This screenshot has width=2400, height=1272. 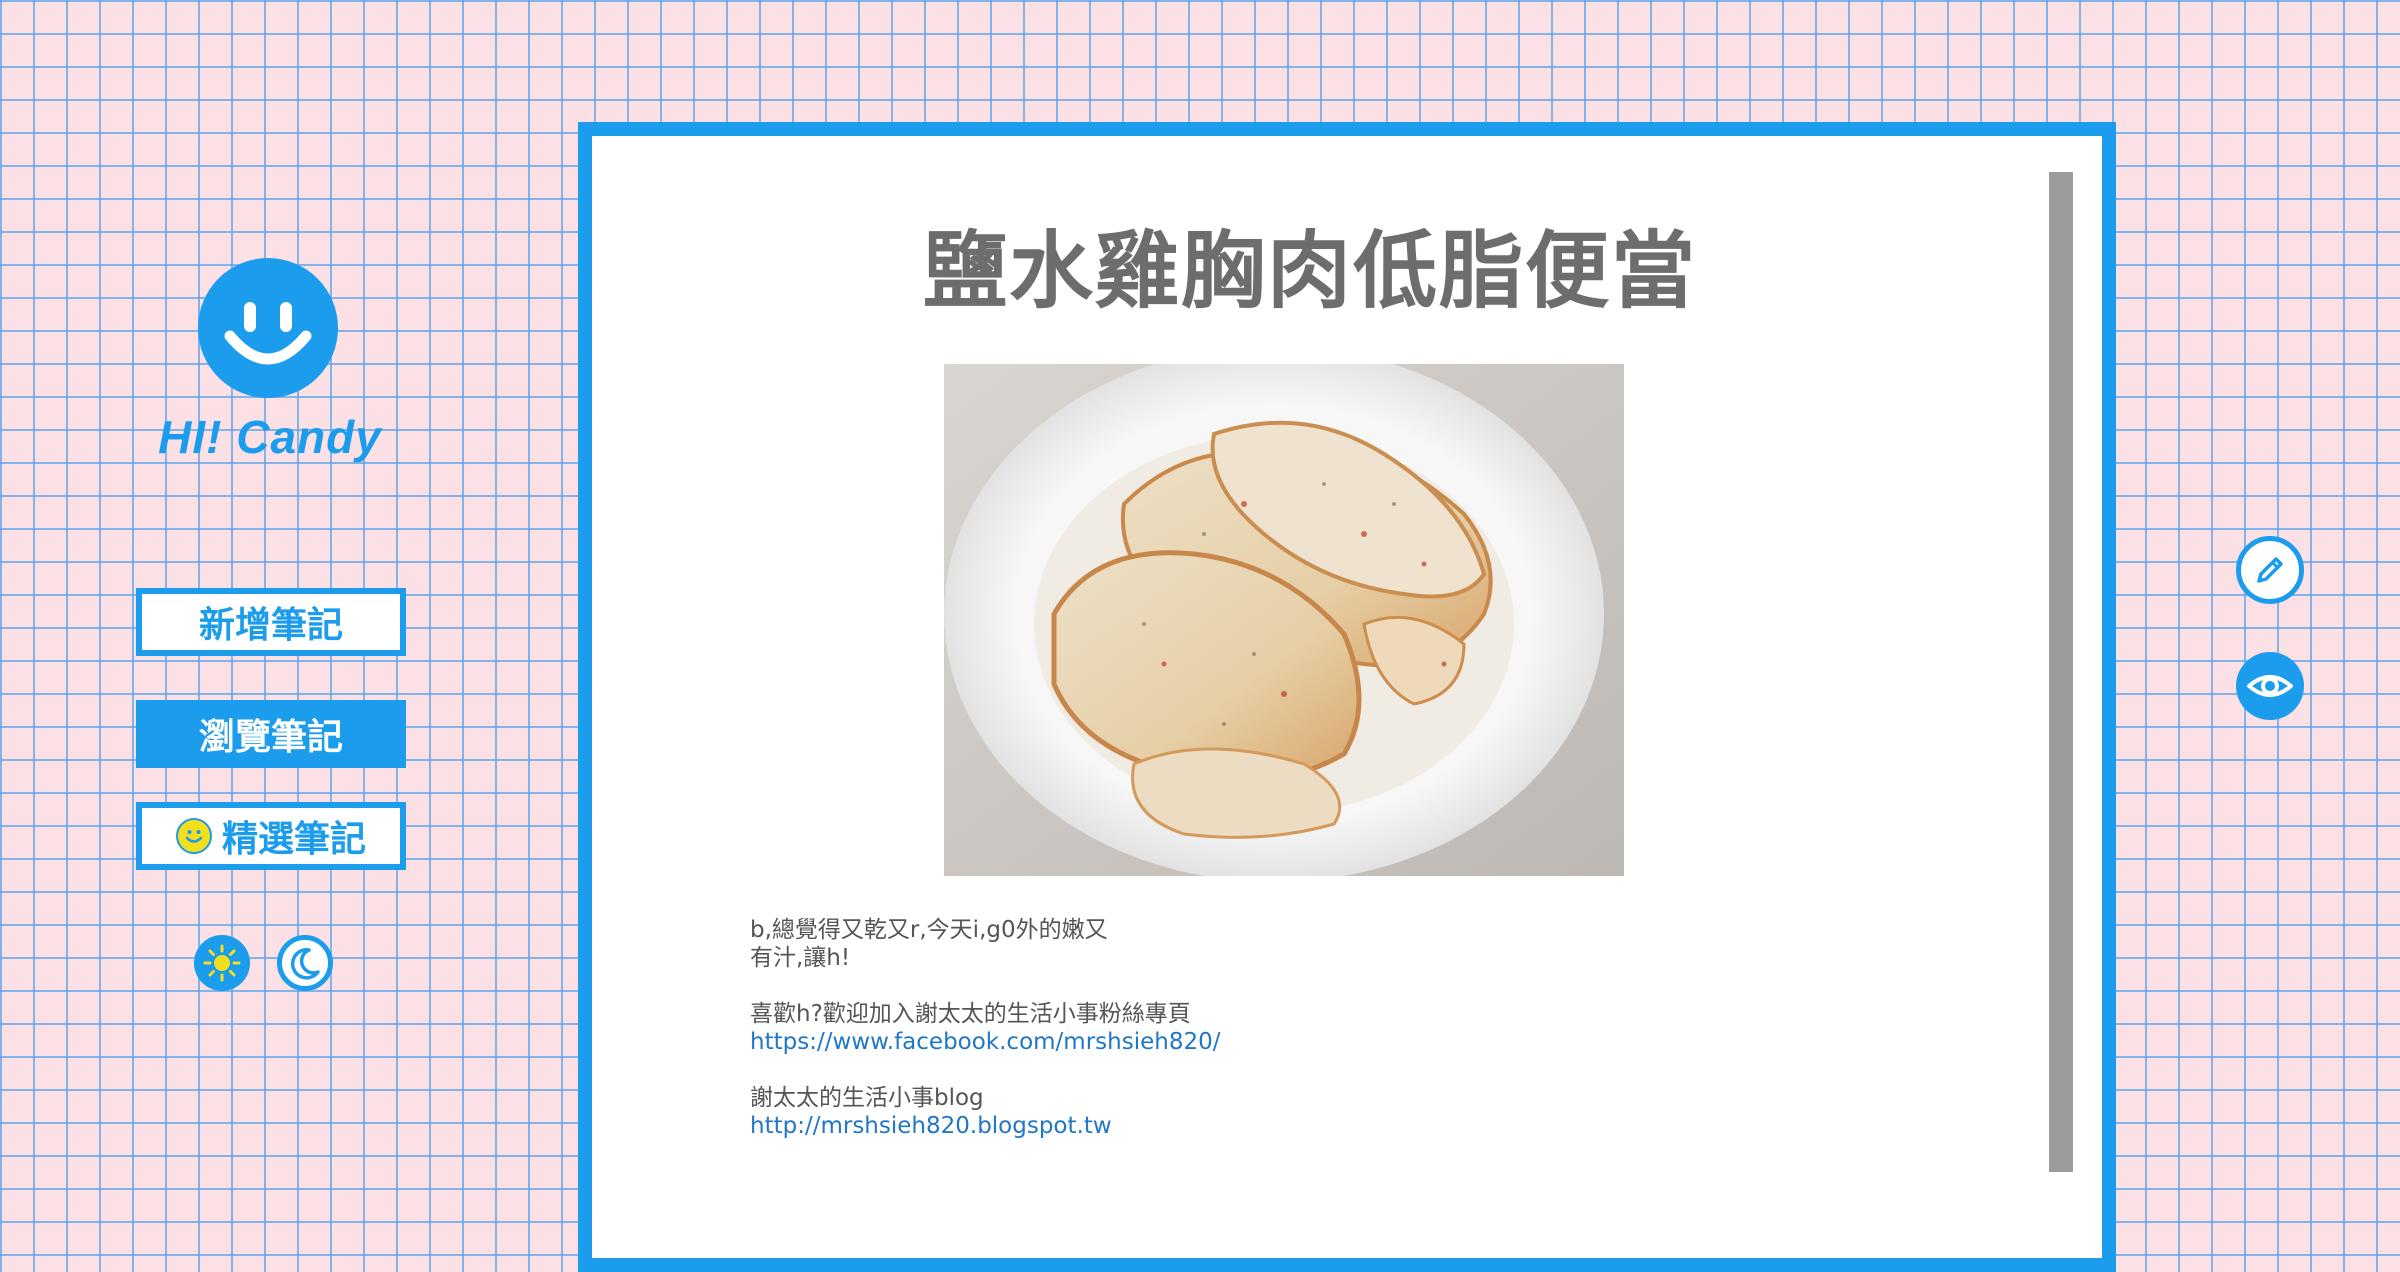 I want to click on light-theme-button, so click(x=222, y=963).